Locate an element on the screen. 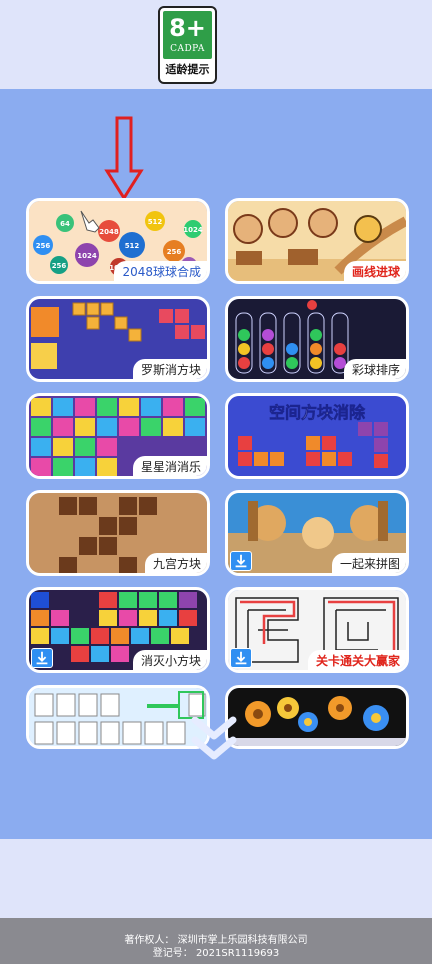  ball-number: 2048 is located at coordinates (109, 232).